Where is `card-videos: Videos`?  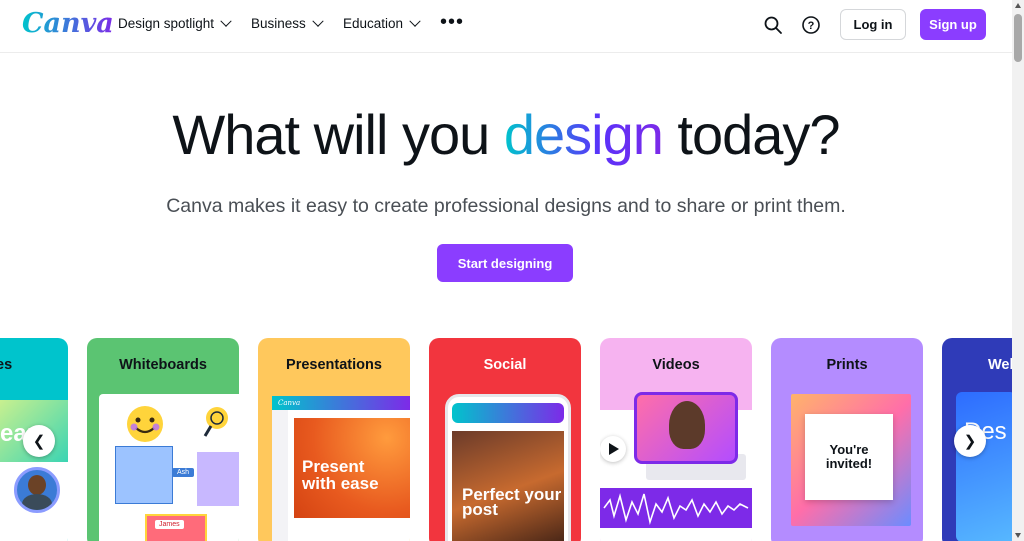
card-videos: Videos is located at coordinates (676, 439).